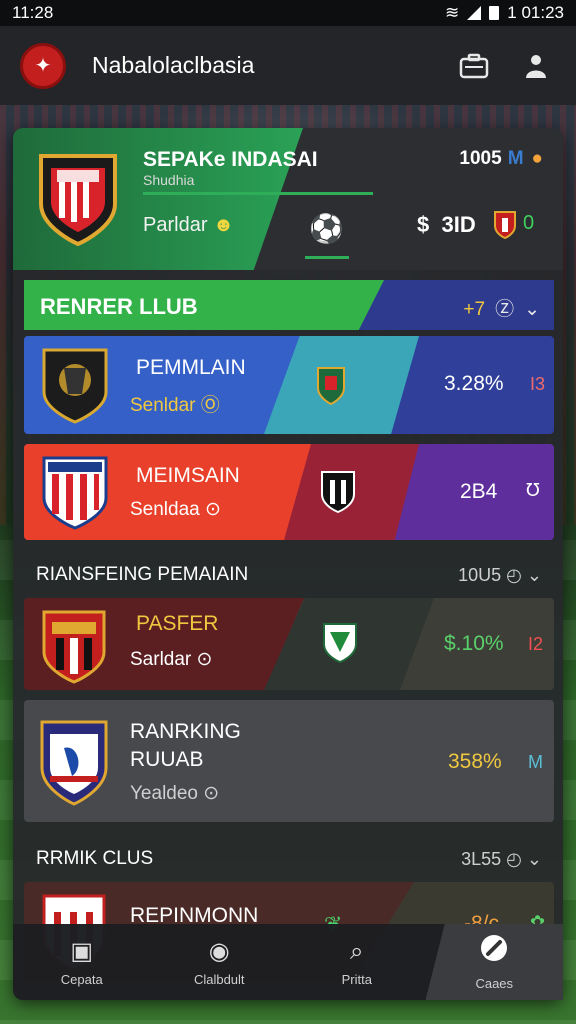 The height and width of the screenshot is (1024, 576). What do you see at coordinates (289, 859) in the screenshot?
I see `section-header: RRMIK CLUS 3L55 ◴ ⌄` at bounding box center [289, 859].